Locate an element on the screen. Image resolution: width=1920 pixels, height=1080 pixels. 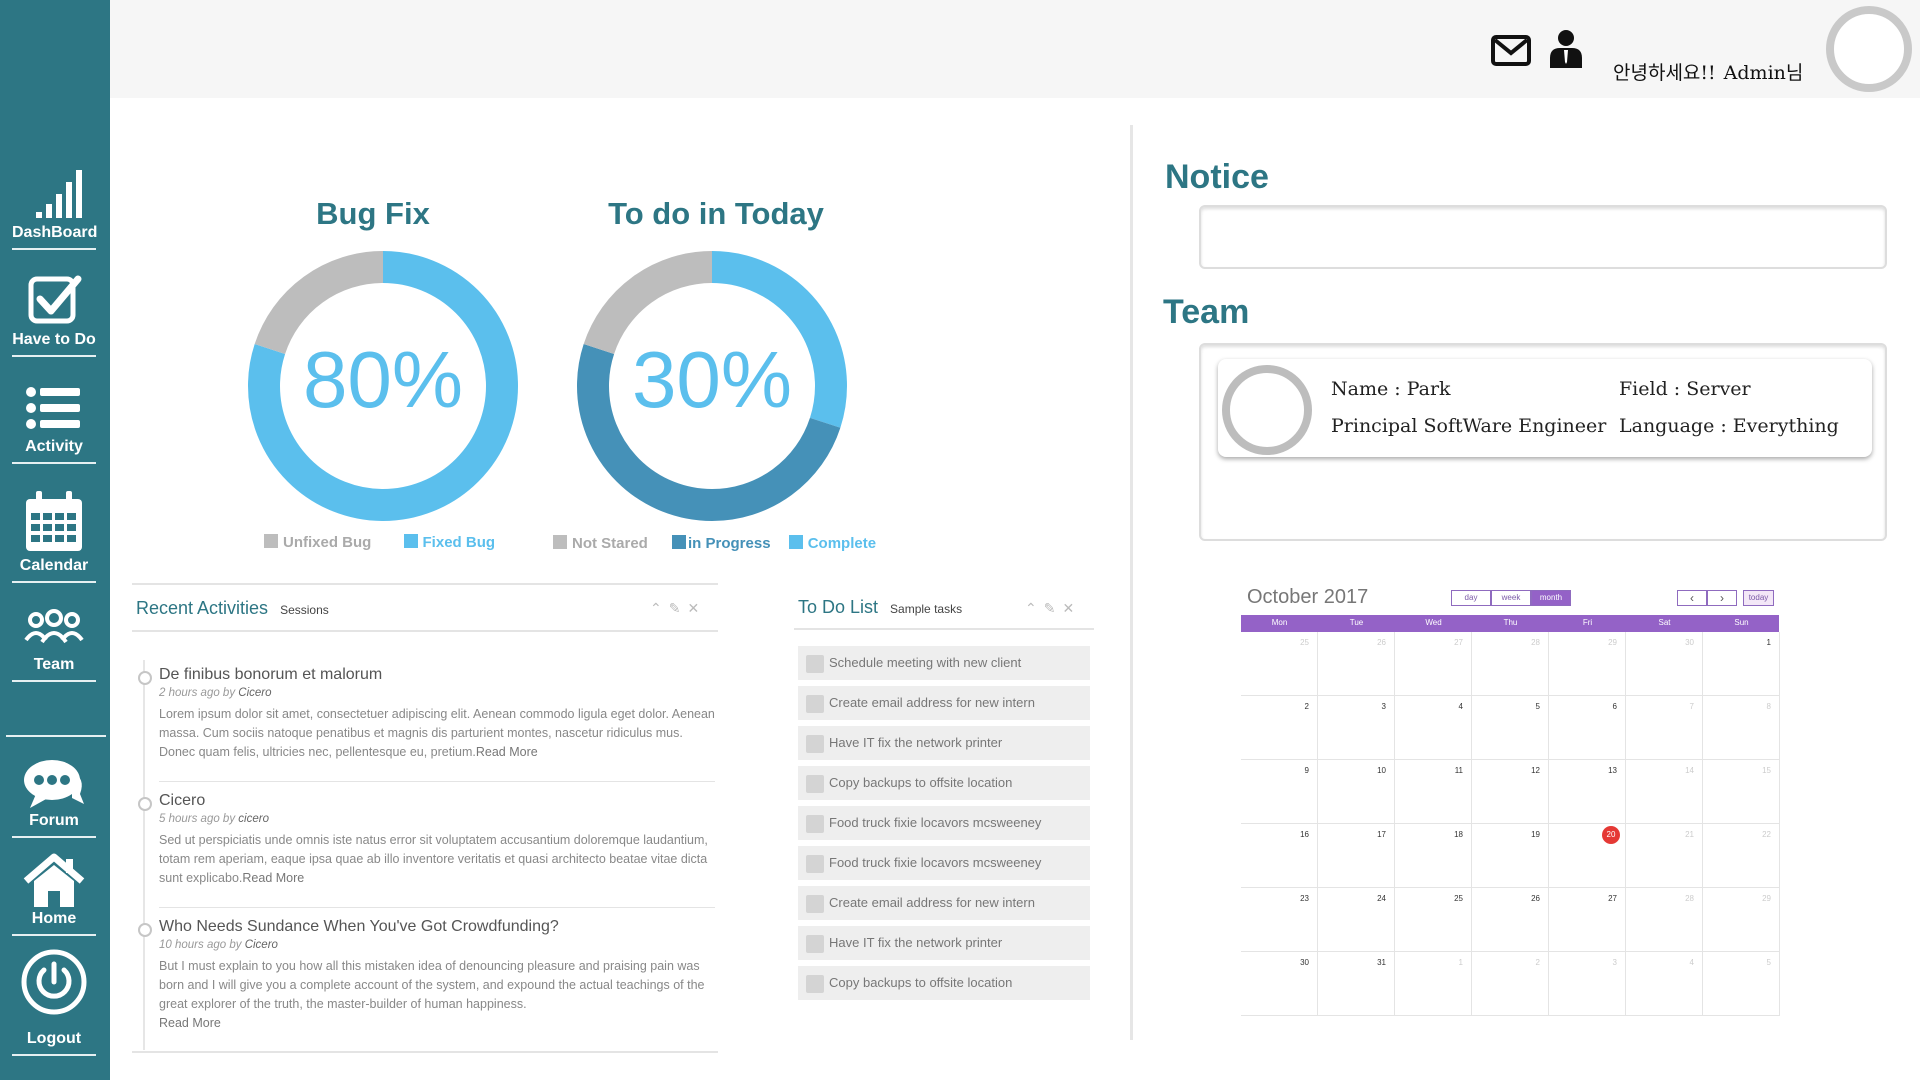
mail-icon is located at coordinates (1511, 51).